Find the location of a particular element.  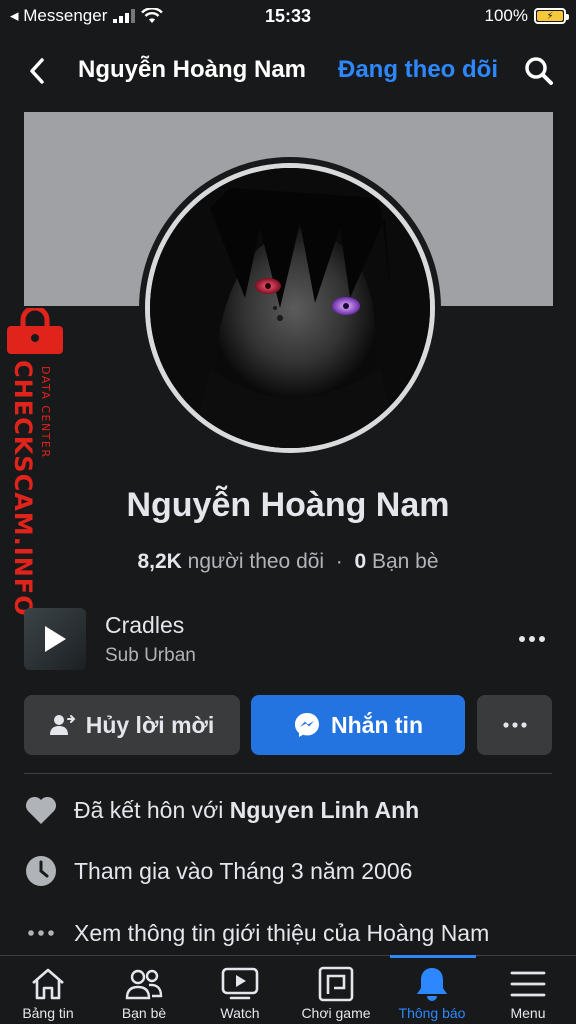

battery-percent: 100% is located at coordinates (506, 15).